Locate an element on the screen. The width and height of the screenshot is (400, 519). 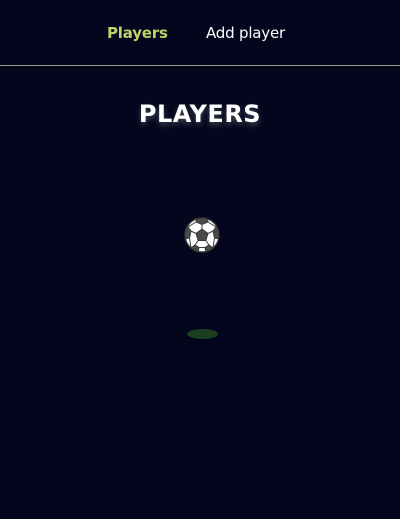
top-navbar: Players Add player is located at coordinates (200, 33).